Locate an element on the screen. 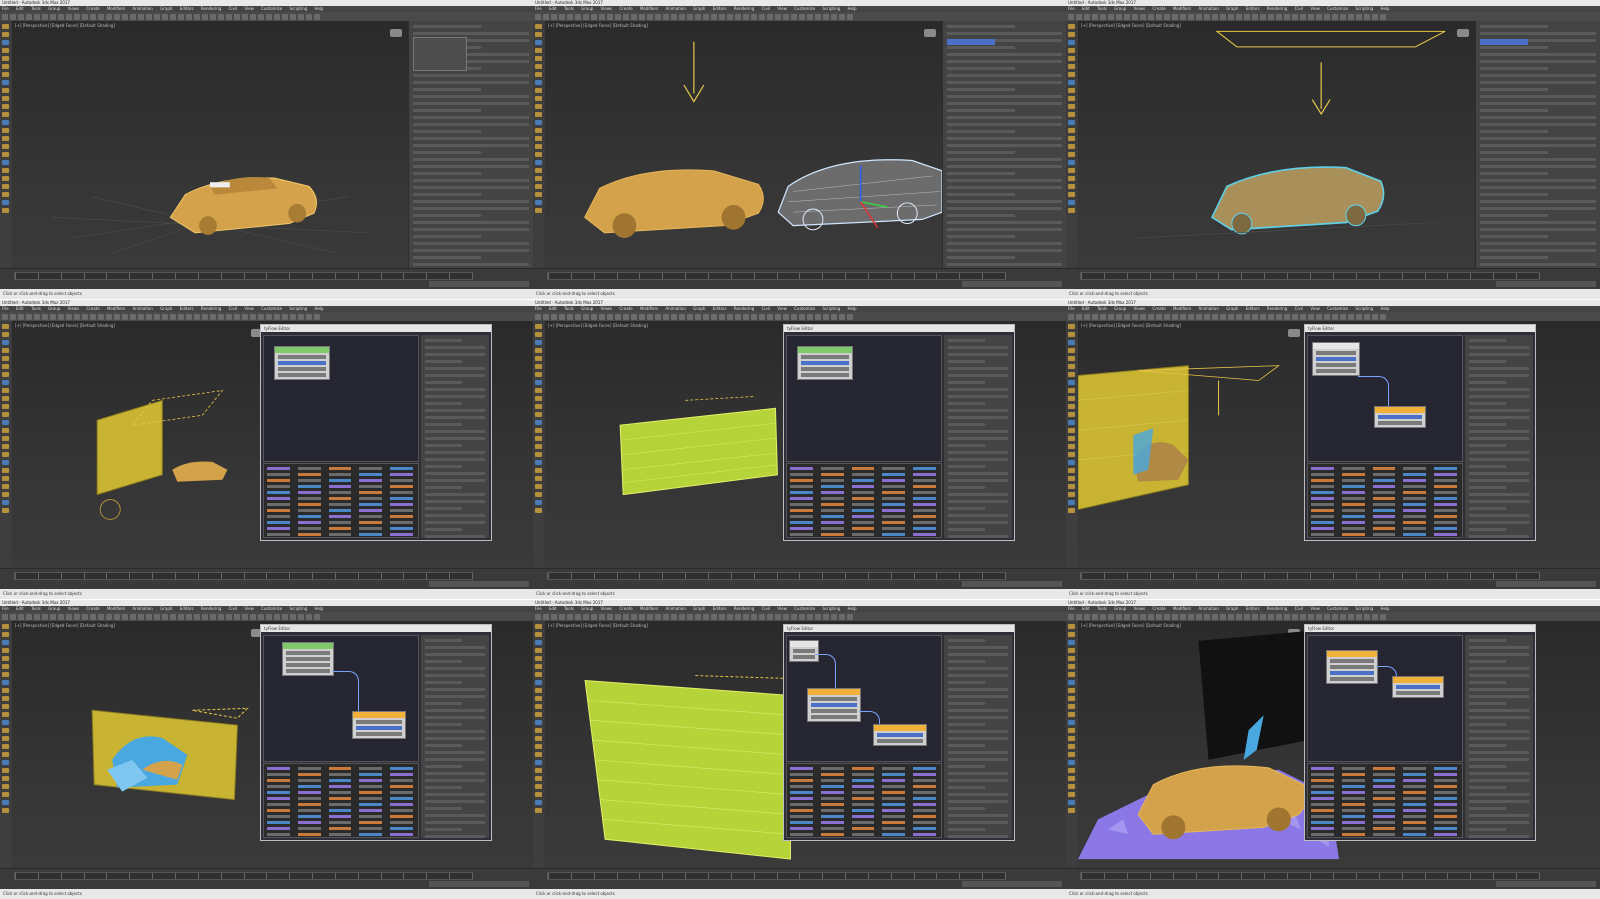  command-panel is located at coordinates (470, 145).